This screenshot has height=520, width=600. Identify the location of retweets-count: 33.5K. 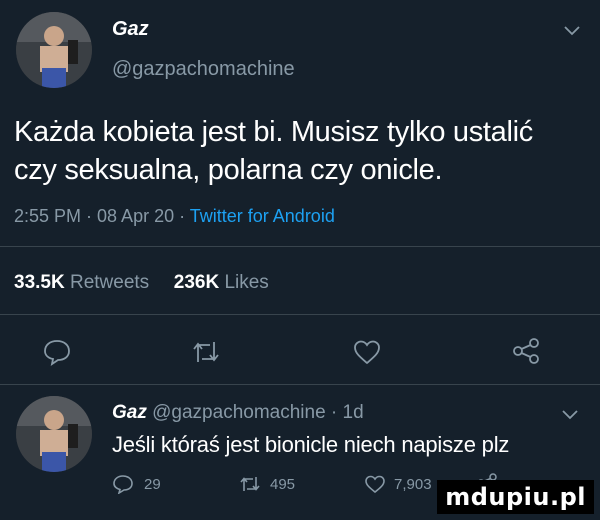
(39, 282).